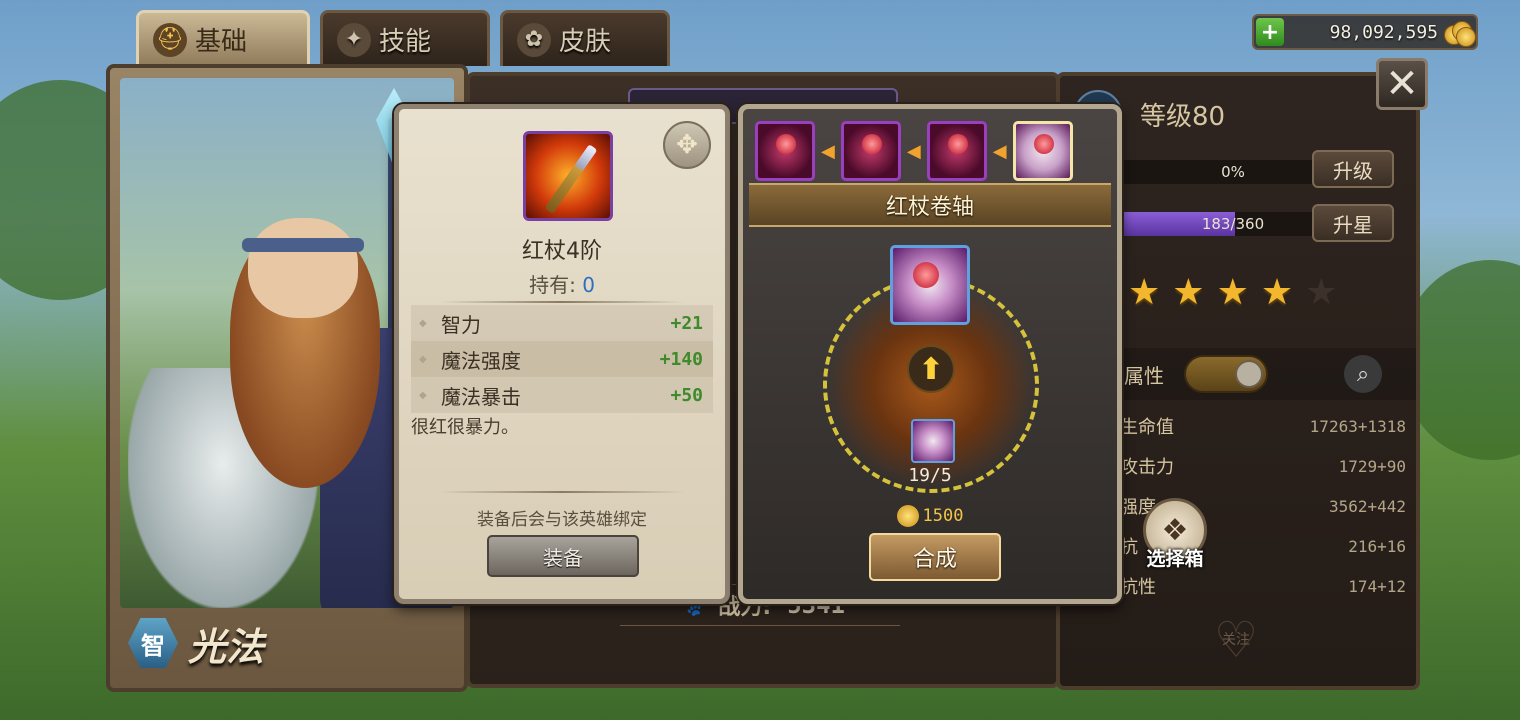 This screenshot has height=720, width=1520. I want to click on upgrade-button: 升级, so click(1353, 169).